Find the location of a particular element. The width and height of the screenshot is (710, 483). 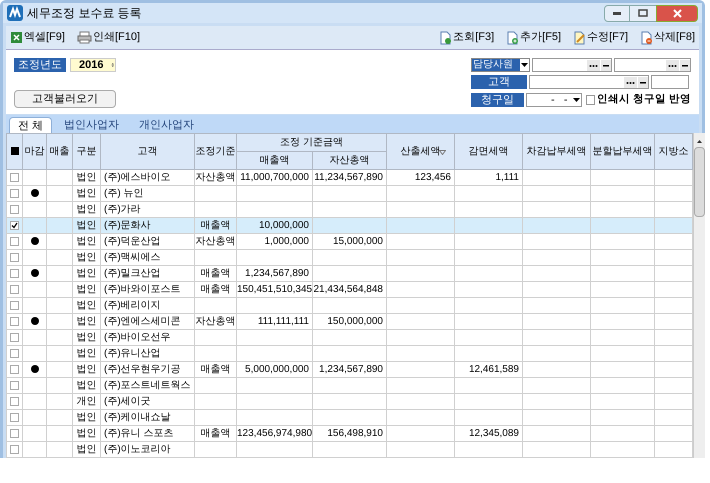

column-header: 차감납부세액 is located at coordinates (556, 152).